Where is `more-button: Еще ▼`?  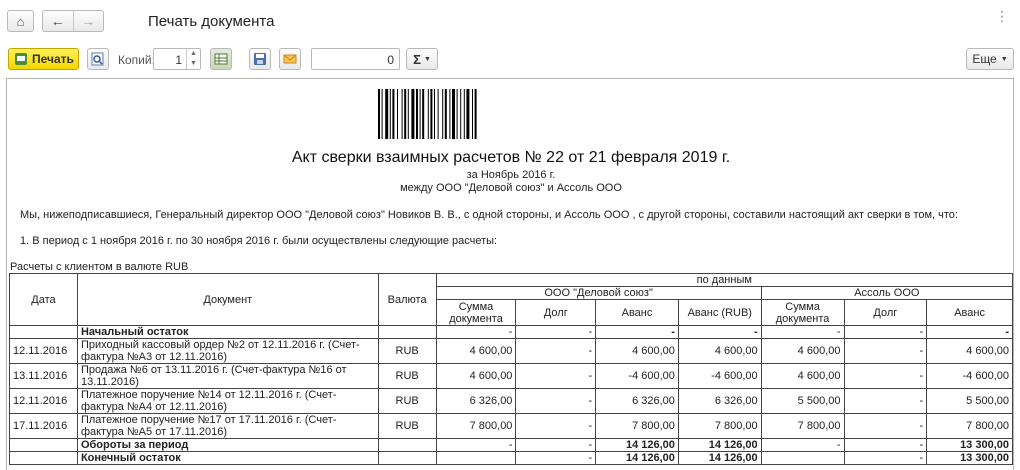 more-button: Еще ▼ is located at coordinates (990, 59).